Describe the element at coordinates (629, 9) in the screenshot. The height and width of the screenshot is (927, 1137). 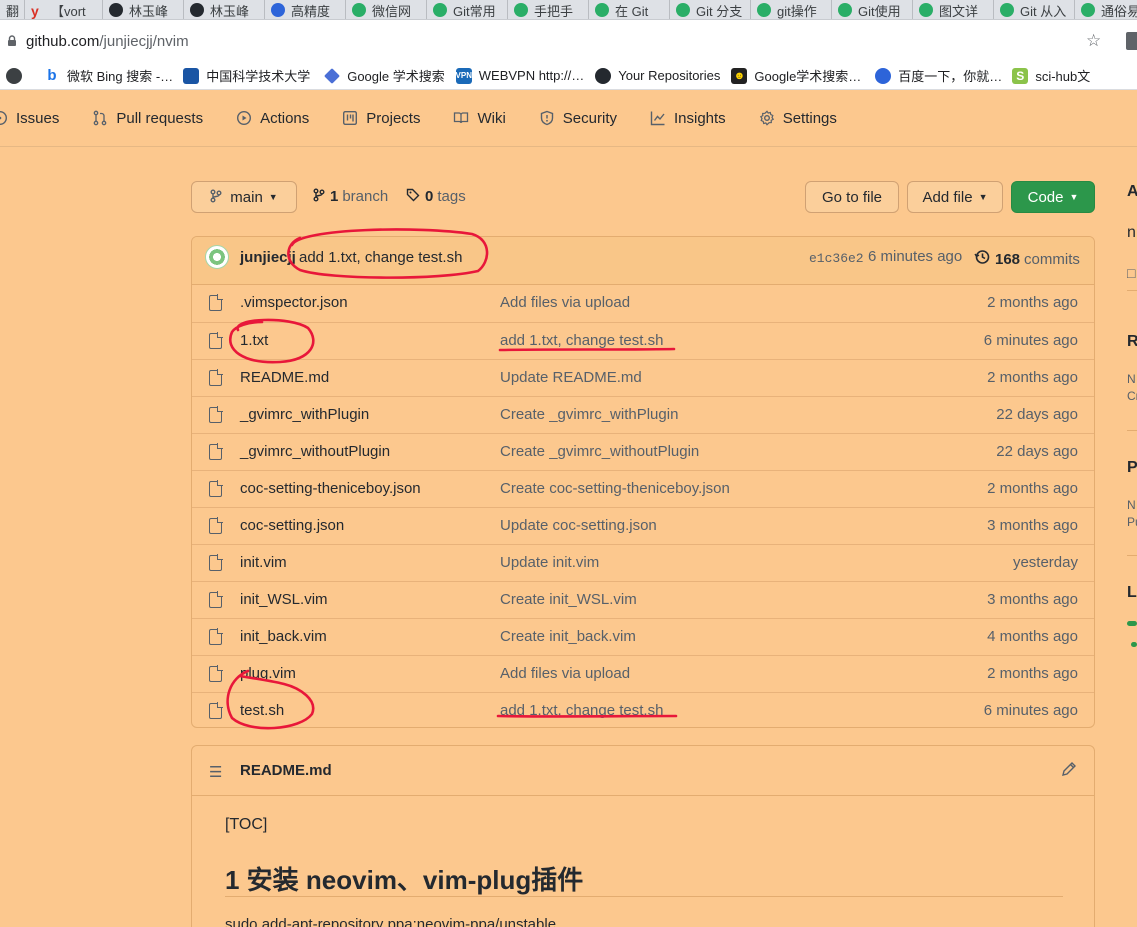
I see `browser-tab: 在 Git` at that location.